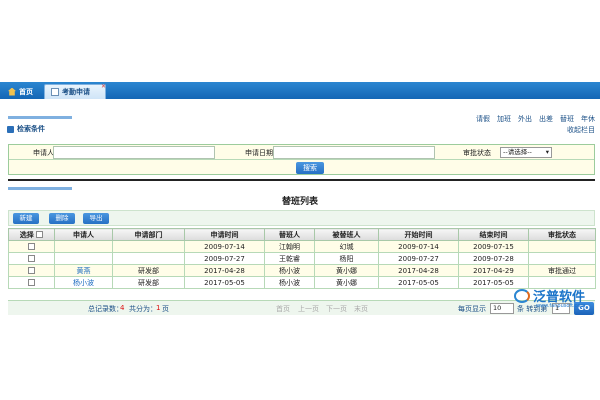 The width and height of the screenshot is (600, 400). I want to click on link-annual-leave: 年休, so click(588, 119).